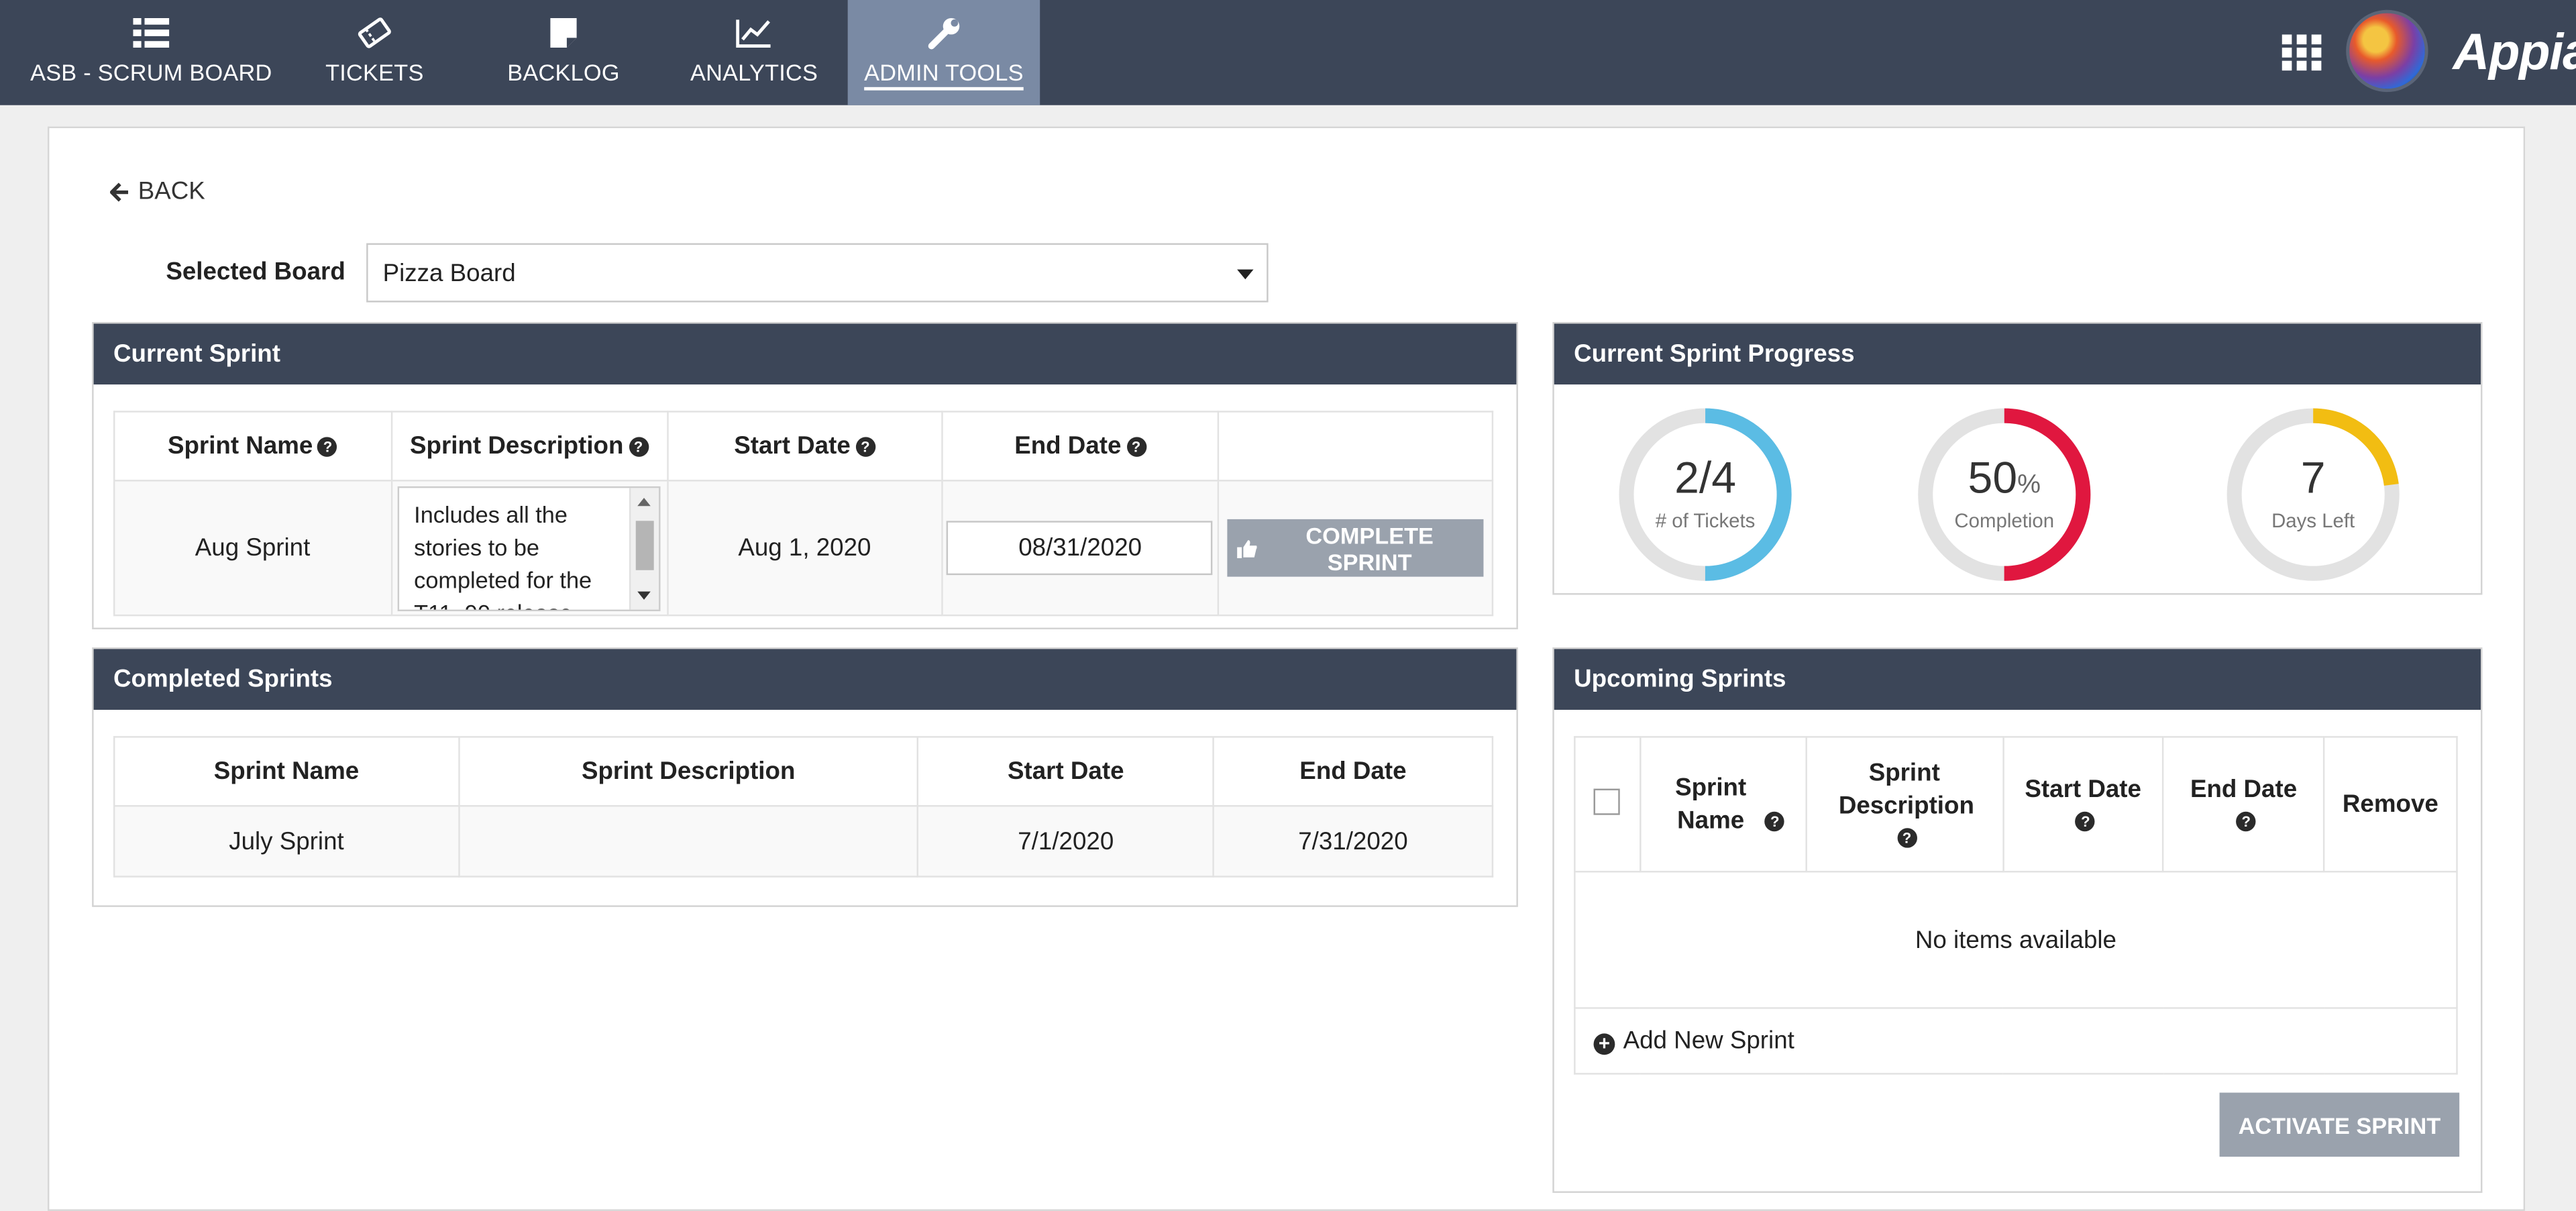  I want to click on completion-unit: %, so click(2029, 485).